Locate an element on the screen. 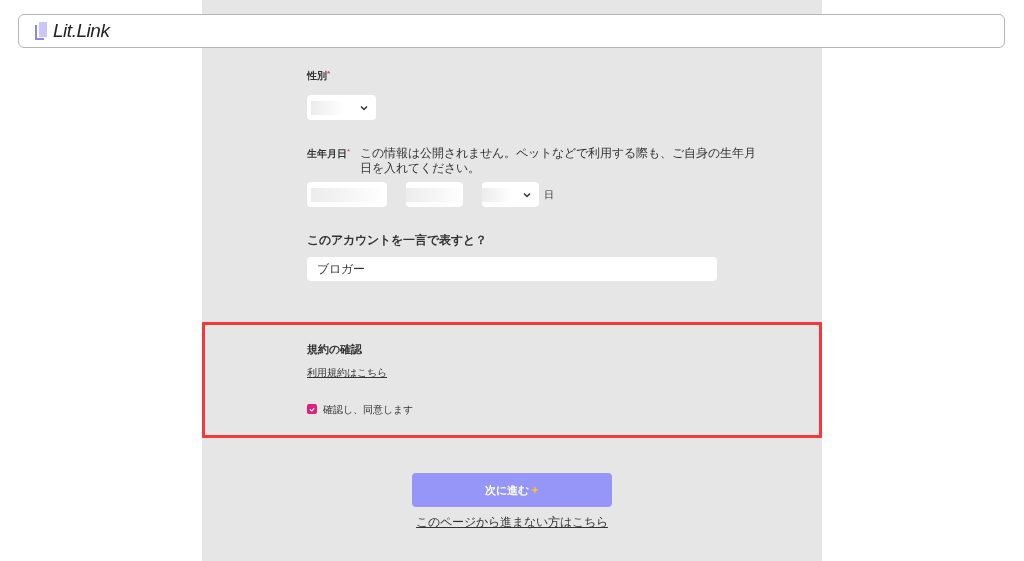  agree-checkbox is located at coordinates (312, 409).